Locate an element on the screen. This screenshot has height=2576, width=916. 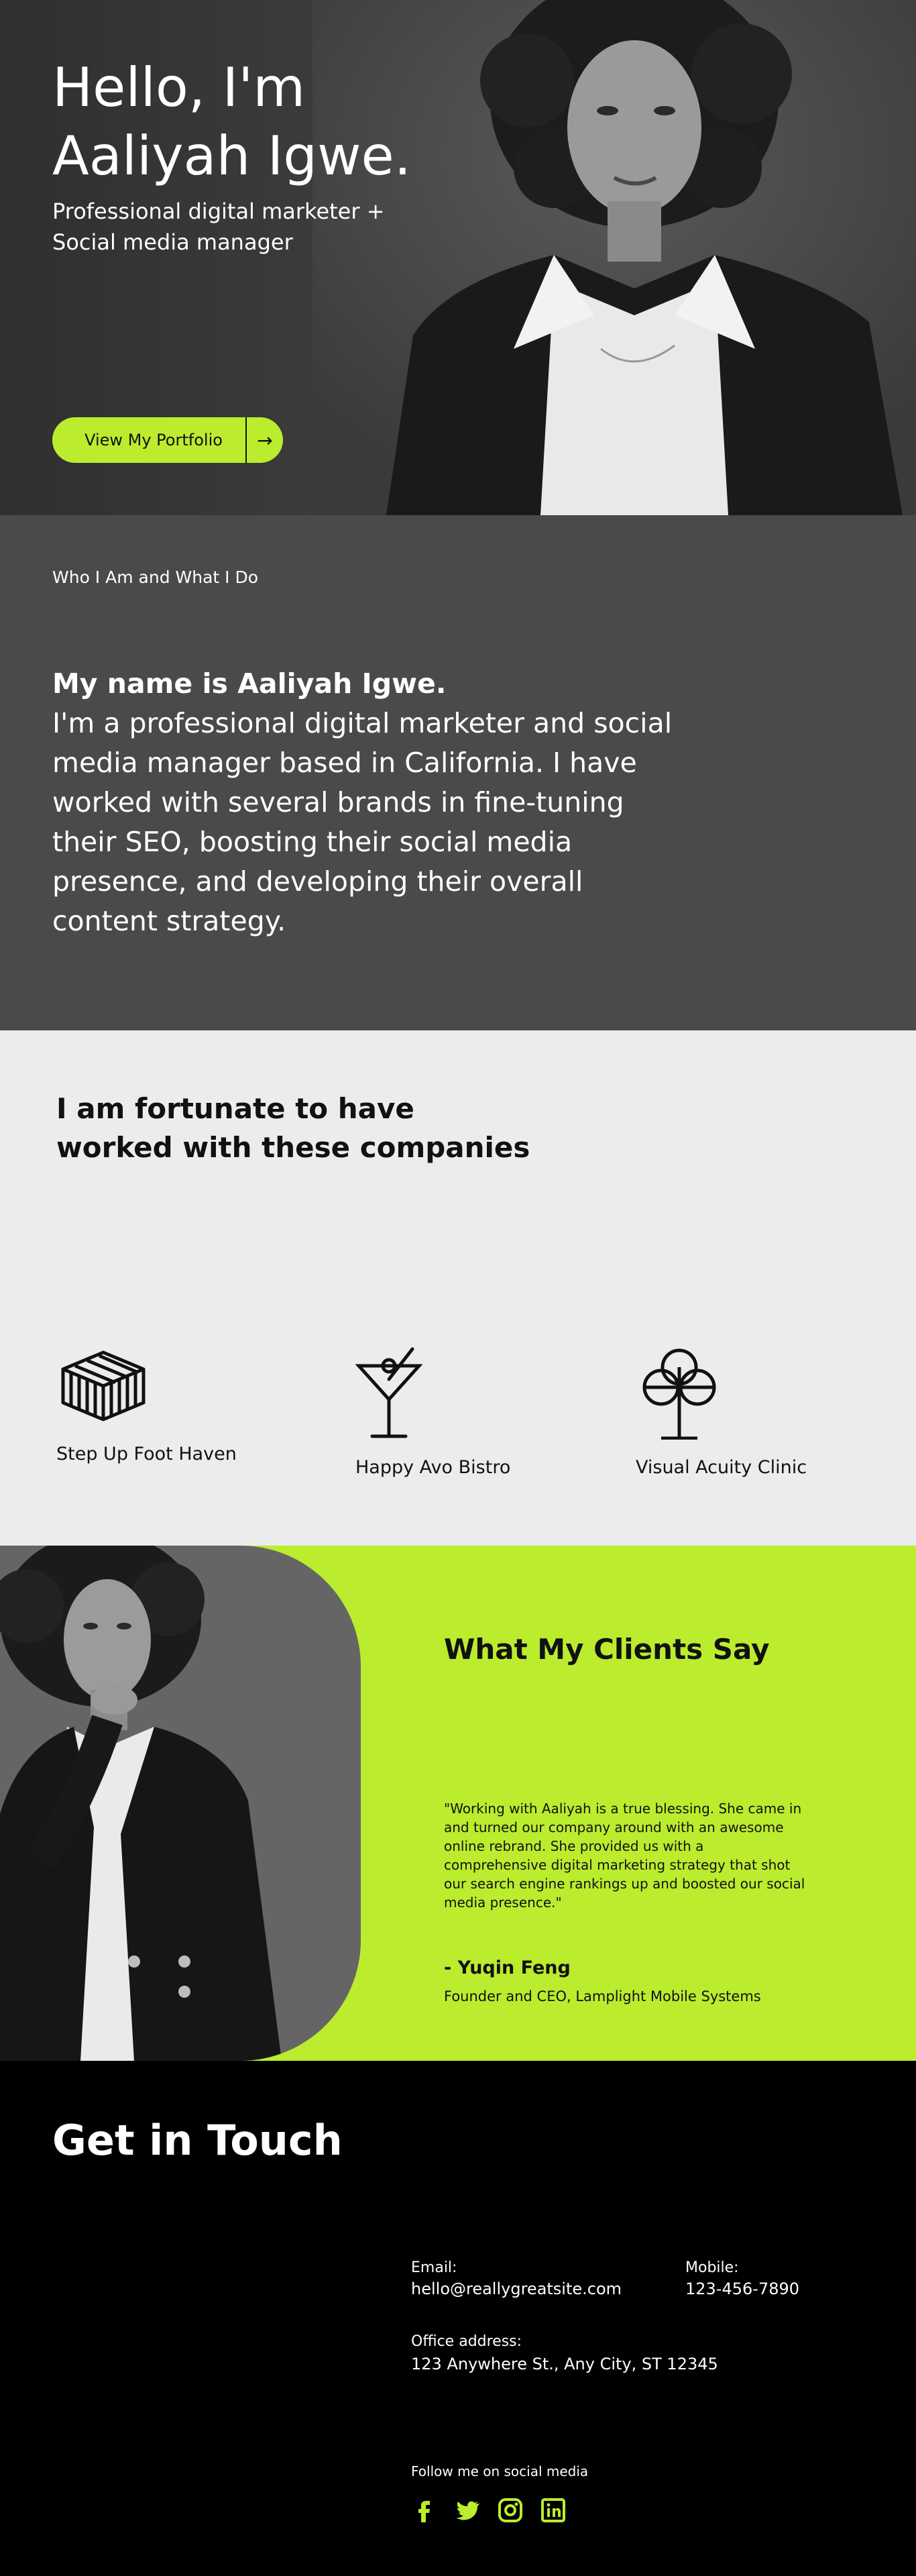
email-label: Email: is located at coordinates (434, 2267).